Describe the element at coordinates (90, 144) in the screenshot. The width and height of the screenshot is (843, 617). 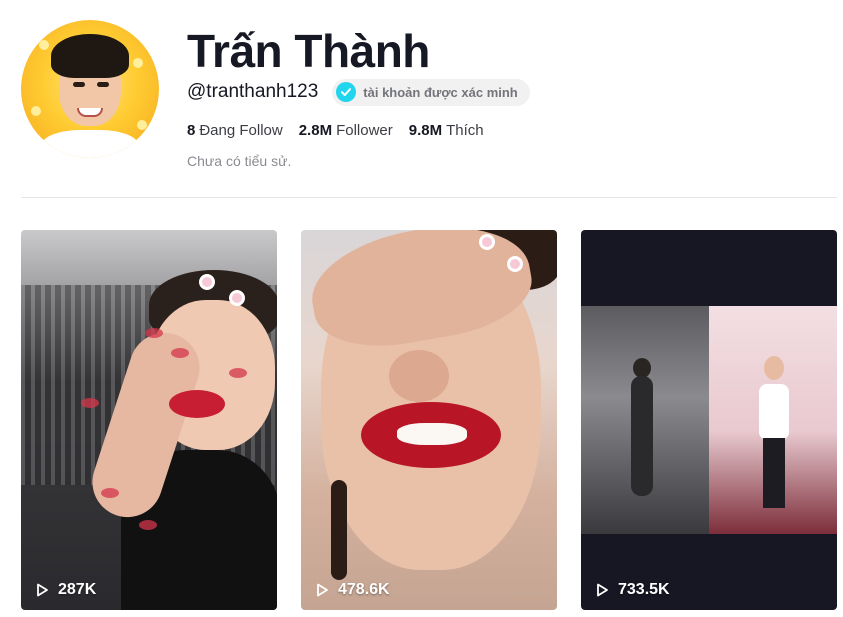
I see `avatar-shirt` at that location.